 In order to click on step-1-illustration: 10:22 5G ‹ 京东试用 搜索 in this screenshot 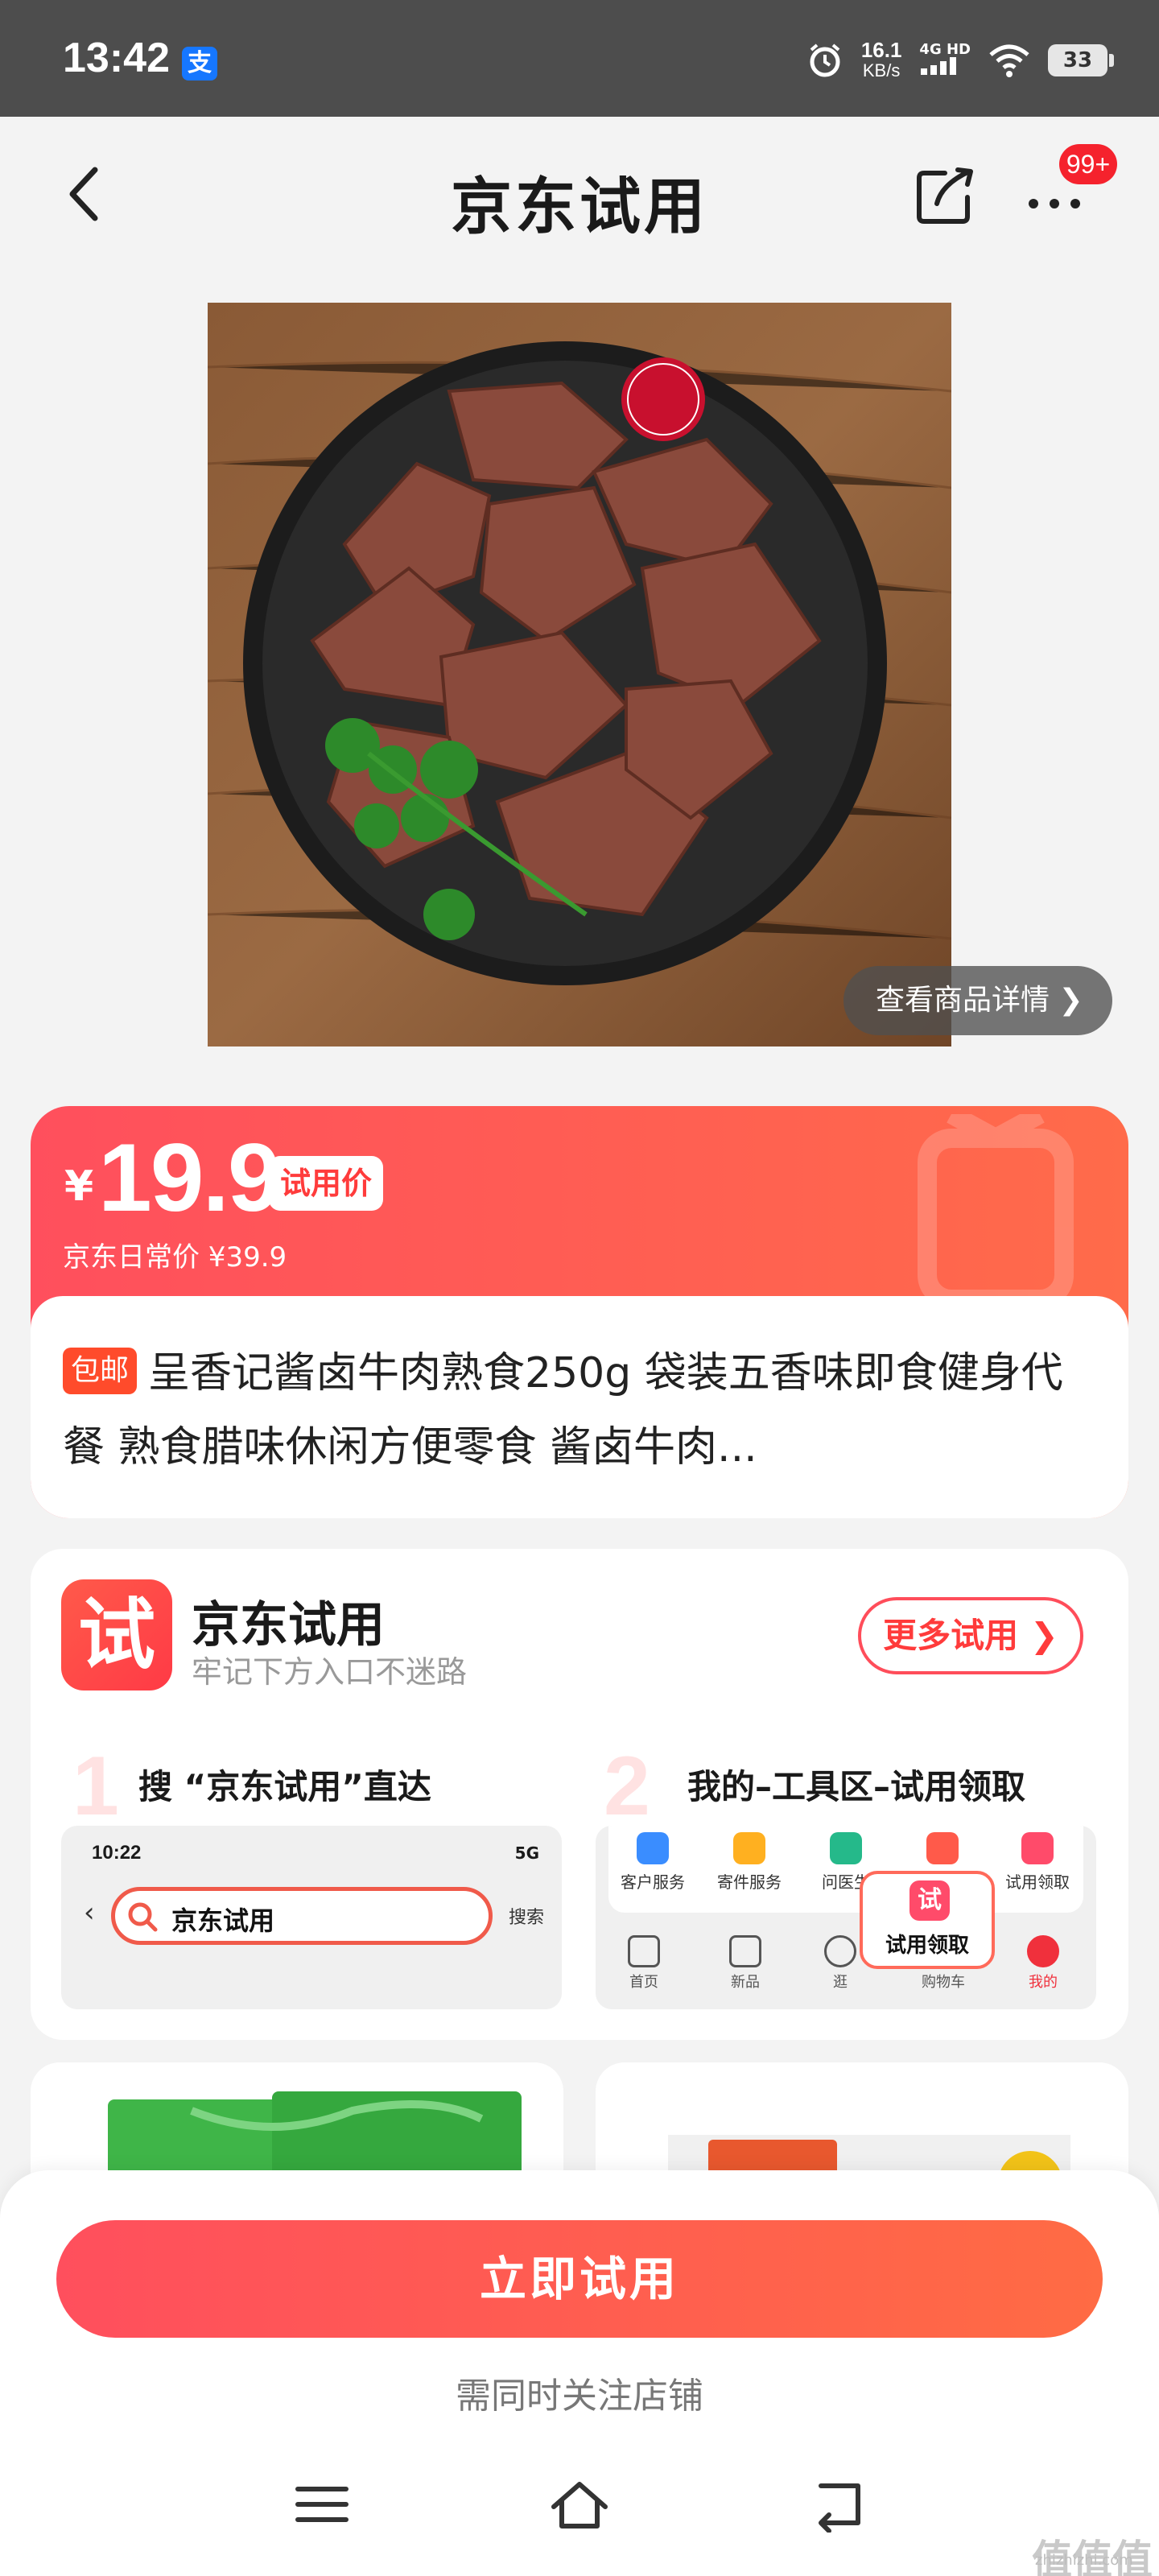, I will do `click(311, 1917)`.